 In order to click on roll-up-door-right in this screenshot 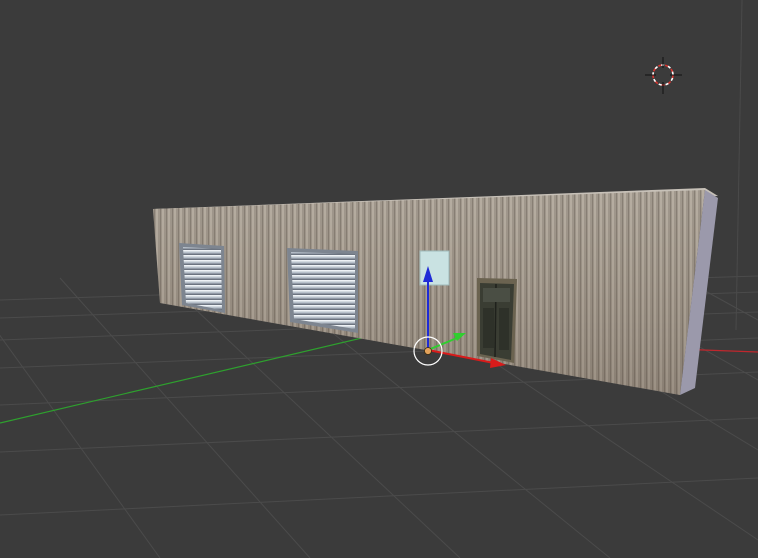, I will do `click(322, 290)`.